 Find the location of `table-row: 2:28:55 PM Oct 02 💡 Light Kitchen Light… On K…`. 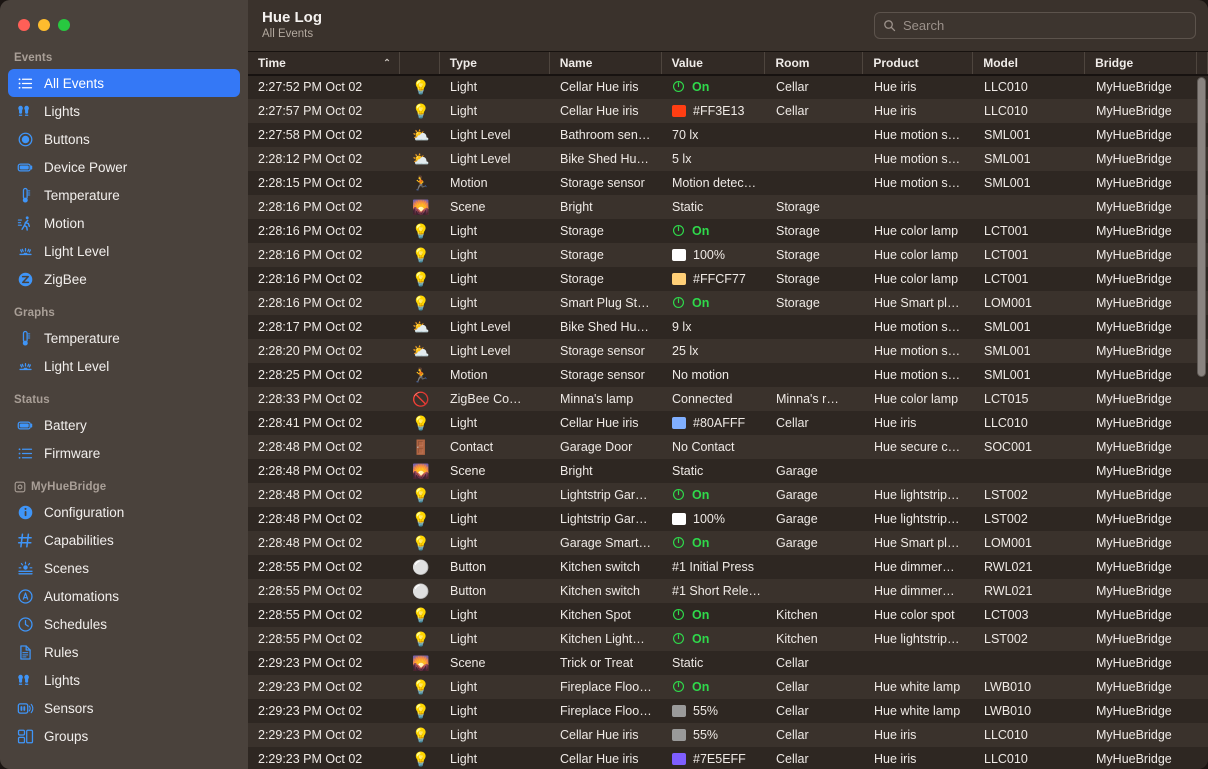

table-row: 2:28:55 PM Oct 02 💡 Light Kitchen Light… On K… is located at coordinates (728, 638).